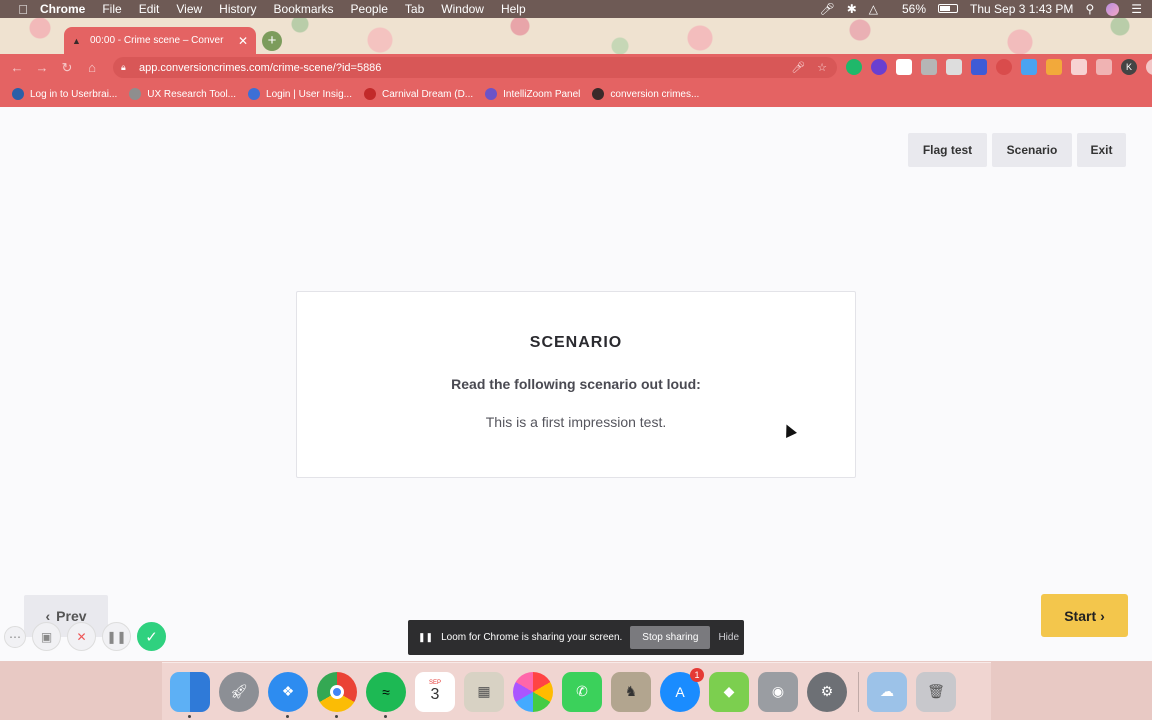 This screenshot has width=1152, height=720. I want to click on grammarly-icon, so click(854, 67).